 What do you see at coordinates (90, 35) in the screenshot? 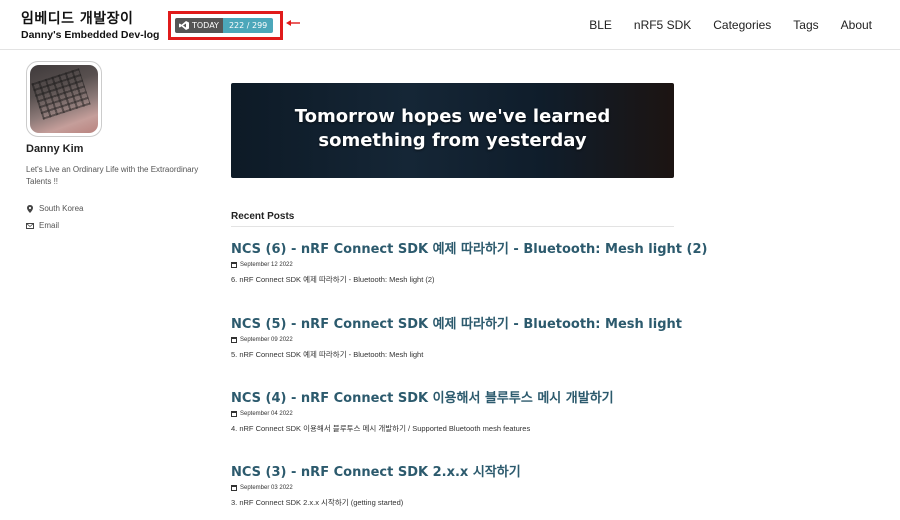
I see `site-subtitle: Danny's Embedded Dev-log` at bounding box center [90, 35].